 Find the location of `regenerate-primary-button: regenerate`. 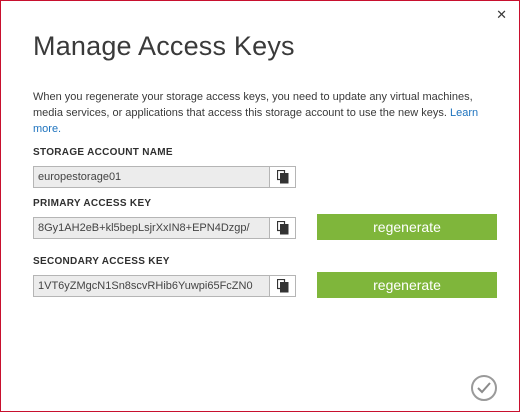

regenerate-primary-button: regenerate is located at coordinates (407, 227).